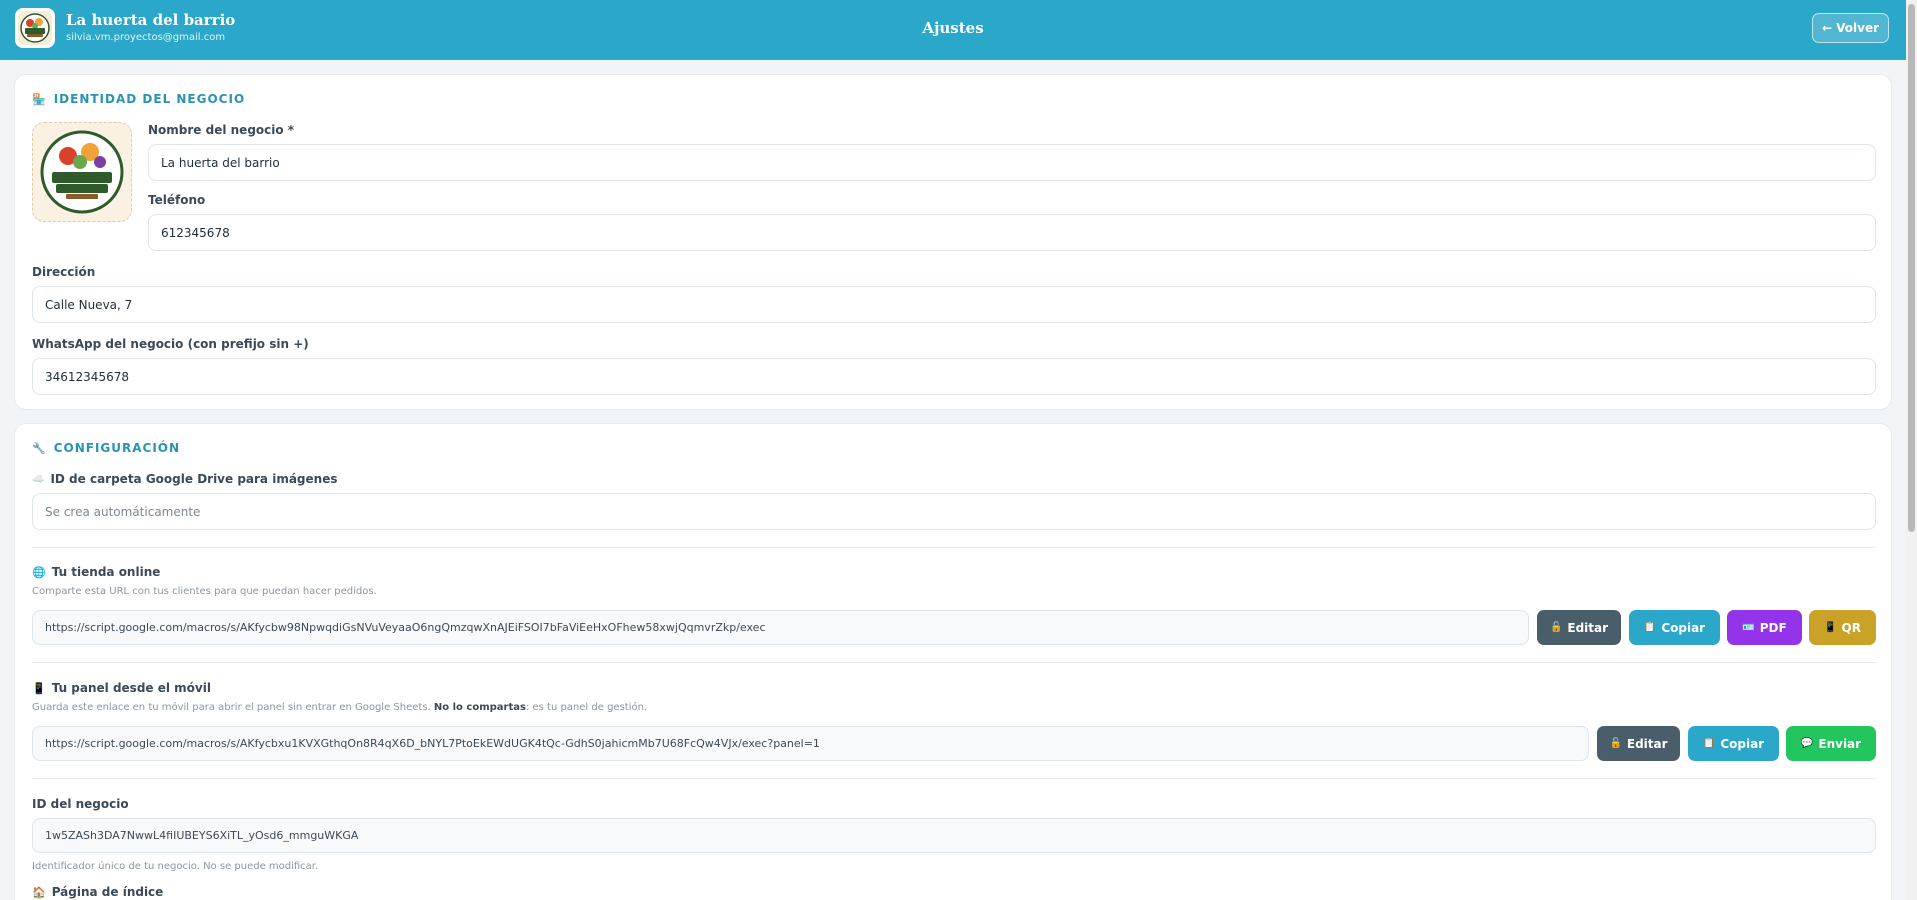 Image resolution: width=1917 pixels, height=900 pixels. What do you see at coordinates (1850, 28) in the screenshot?
I see `back-button: ← Volver` at bounding box center [1850, 28].